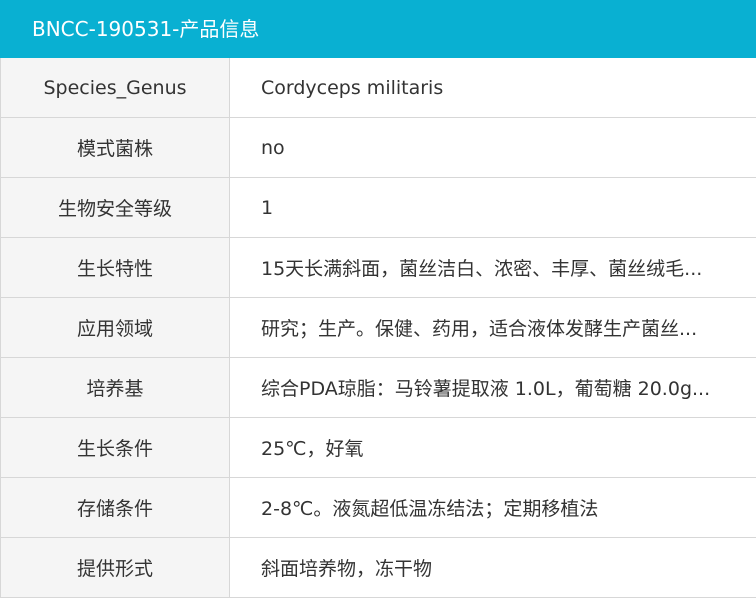  I want to click on table-row: 生物安全等级 1, so click(378, 207).